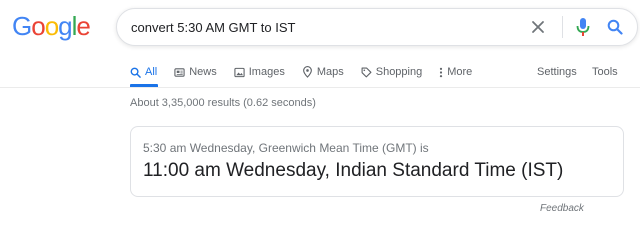 Image resolution: width=640 pixels, height=240 pixels. I want to click on tab-all: All, so click(143, 72).